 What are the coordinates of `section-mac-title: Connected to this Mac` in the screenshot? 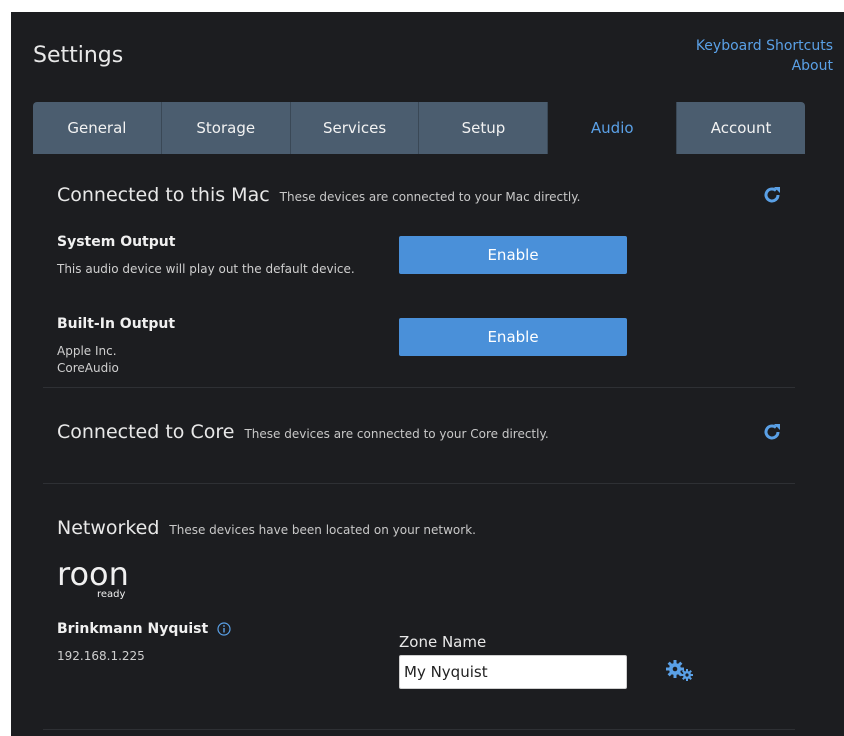 It's located at (163, 195).